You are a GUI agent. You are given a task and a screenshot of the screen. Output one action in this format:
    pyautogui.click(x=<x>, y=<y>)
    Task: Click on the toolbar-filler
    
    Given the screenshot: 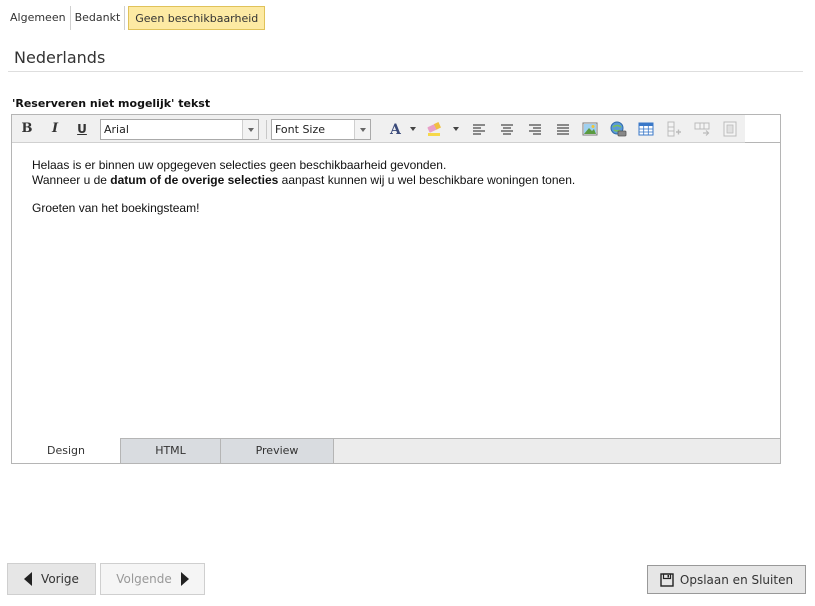 What is the action you would take?
    pyautogui.click(x=762, y=129)
    